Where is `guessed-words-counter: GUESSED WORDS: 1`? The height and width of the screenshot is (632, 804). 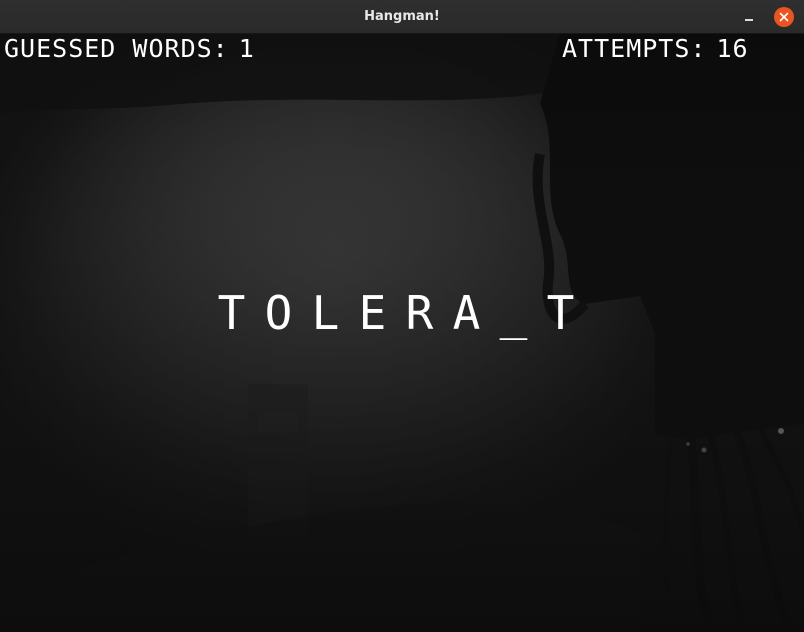 guessed-words-counter: GUESSED WORDS: 1 is located at coordinates (129, 49).